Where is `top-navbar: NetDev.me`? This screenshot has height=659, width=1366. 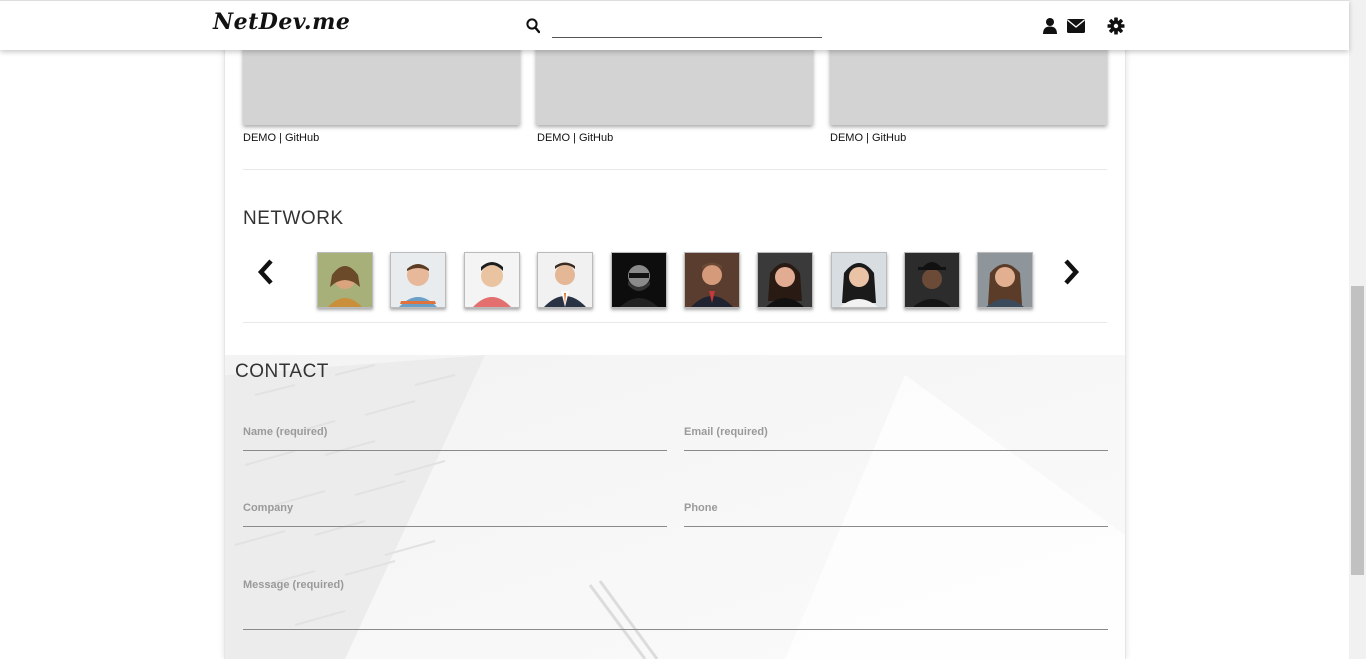
top-navbar: NetDev.me is located at coordinates (674, 25).